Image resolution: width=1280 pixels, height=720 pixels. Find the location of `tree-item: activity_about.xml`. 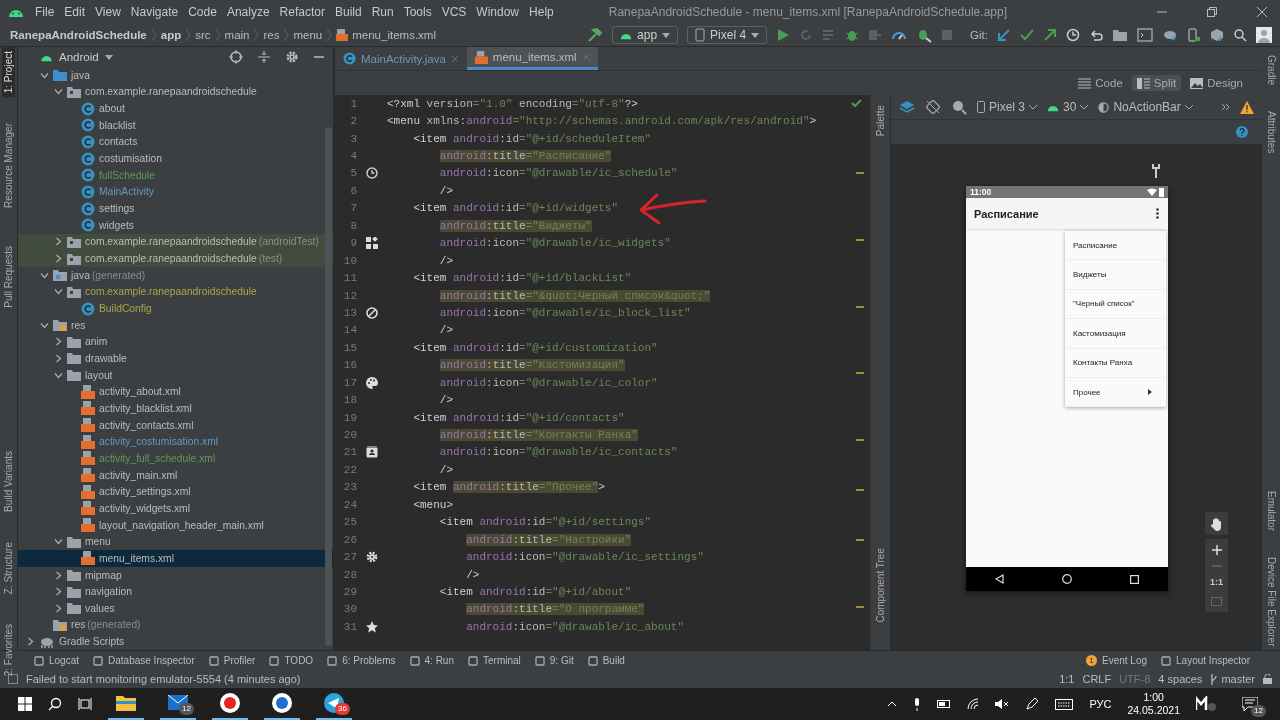

tree-item: activity_about.xml is located at coordinates (175, 392).